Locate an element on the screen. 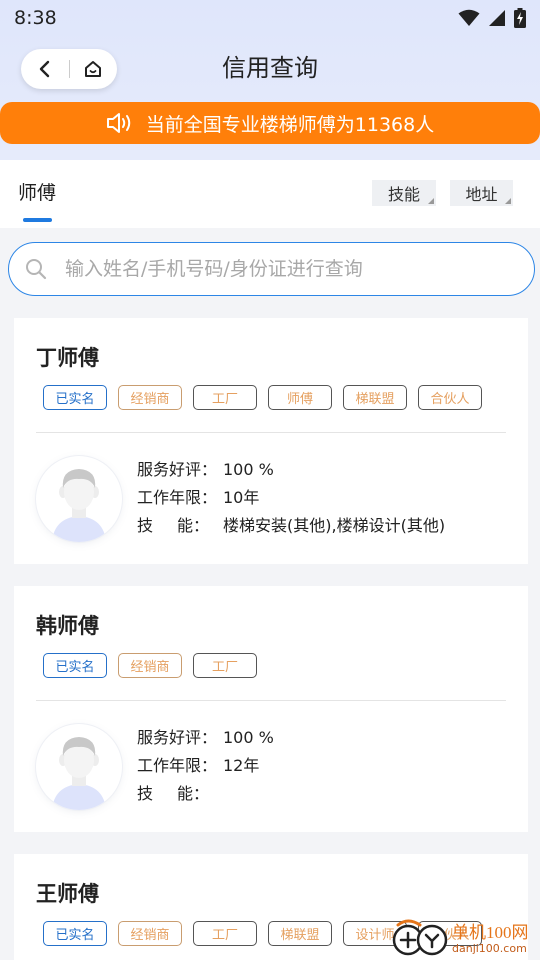  status-bar: 8:38 is located at coordinates (270, 18).